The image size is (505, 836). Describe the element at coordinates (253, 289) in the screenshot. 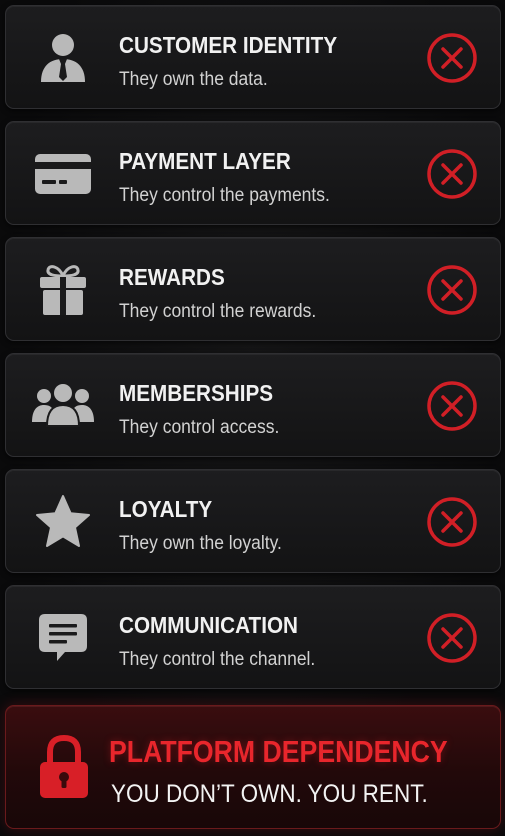

I see `card-rewards: REWARDS They control the rewards.` at that location.